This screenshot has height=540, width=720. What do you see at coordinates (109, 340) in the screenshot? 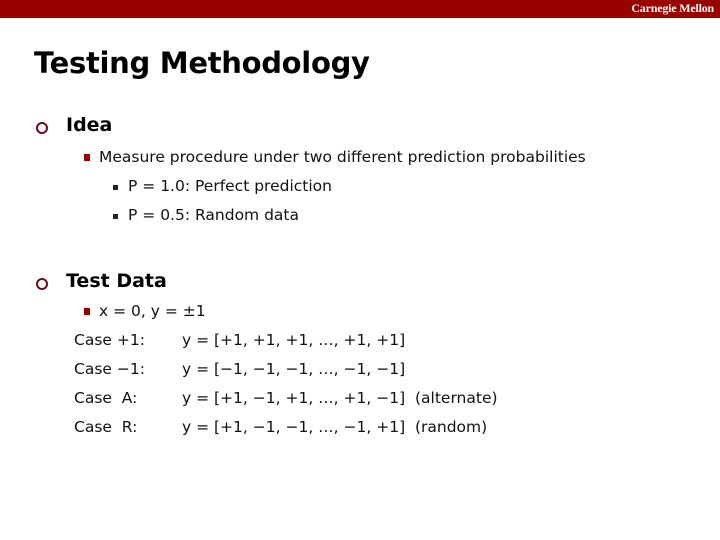
I see `case-label: Case +1:` at bounding box center [109, 340].